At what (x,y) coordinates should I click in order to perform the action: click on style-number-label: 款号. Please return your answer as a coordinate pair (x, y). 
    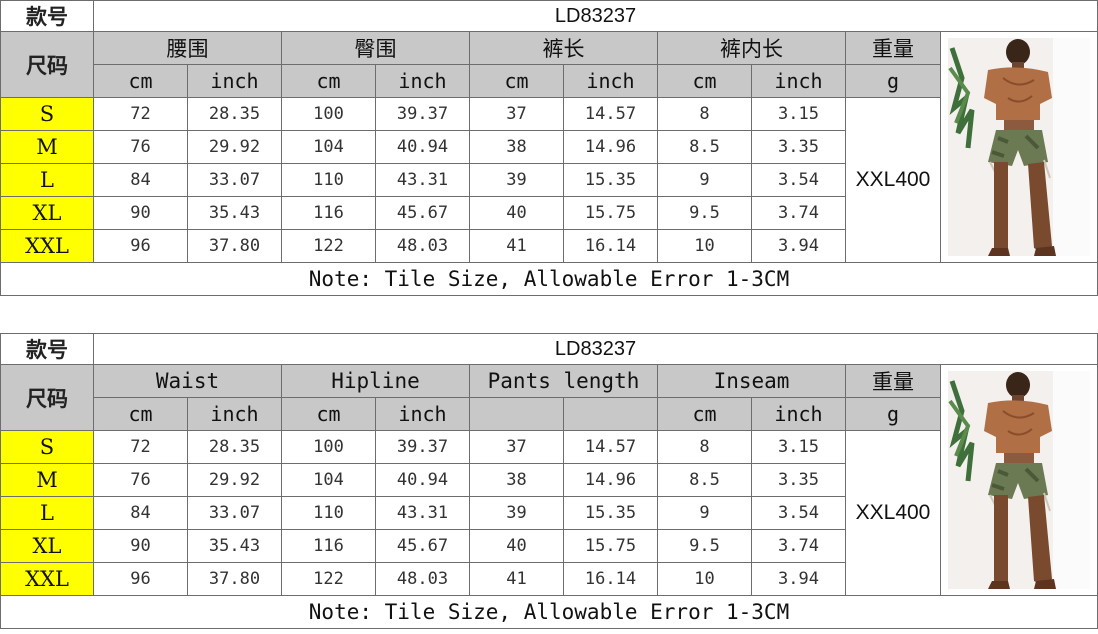
    Looking at the image, I should click on (47, 16).